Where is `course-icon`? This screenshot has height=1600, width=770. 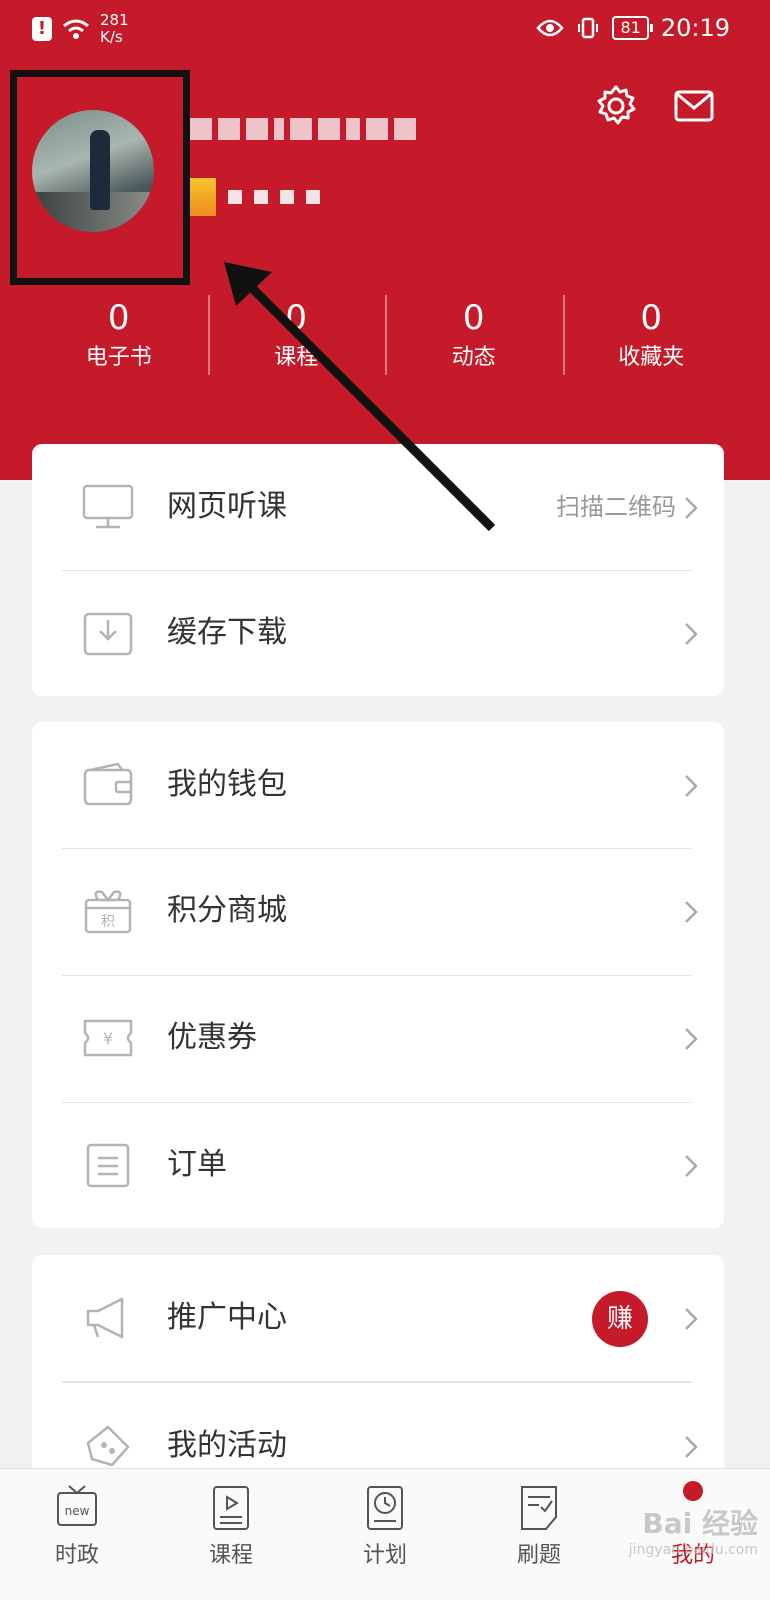 course-icon is located at coordinates (231, 1508).